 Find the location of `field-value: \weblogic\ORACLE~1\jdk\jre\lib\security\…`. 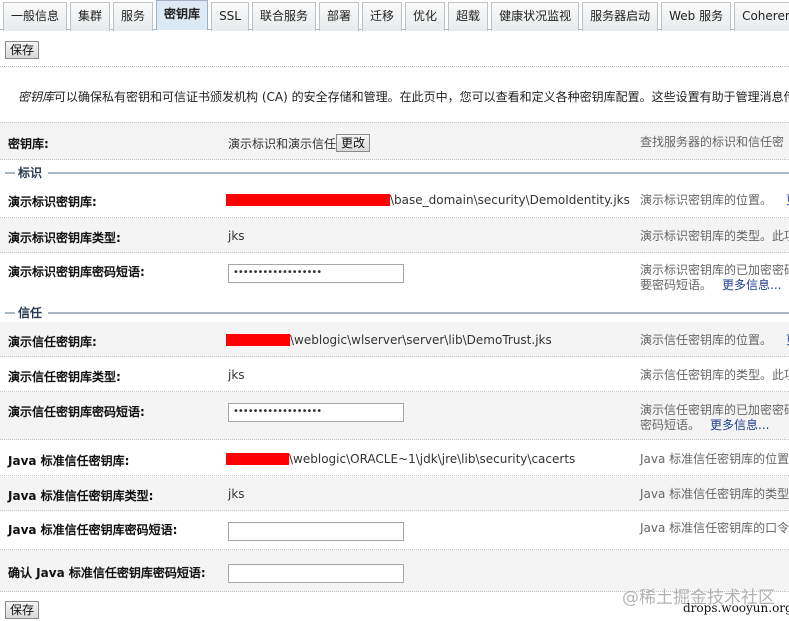

field-value: \weblogic\ORACLE~1\jdk\jre\lib\security\… is located at coordinates (432, 459).